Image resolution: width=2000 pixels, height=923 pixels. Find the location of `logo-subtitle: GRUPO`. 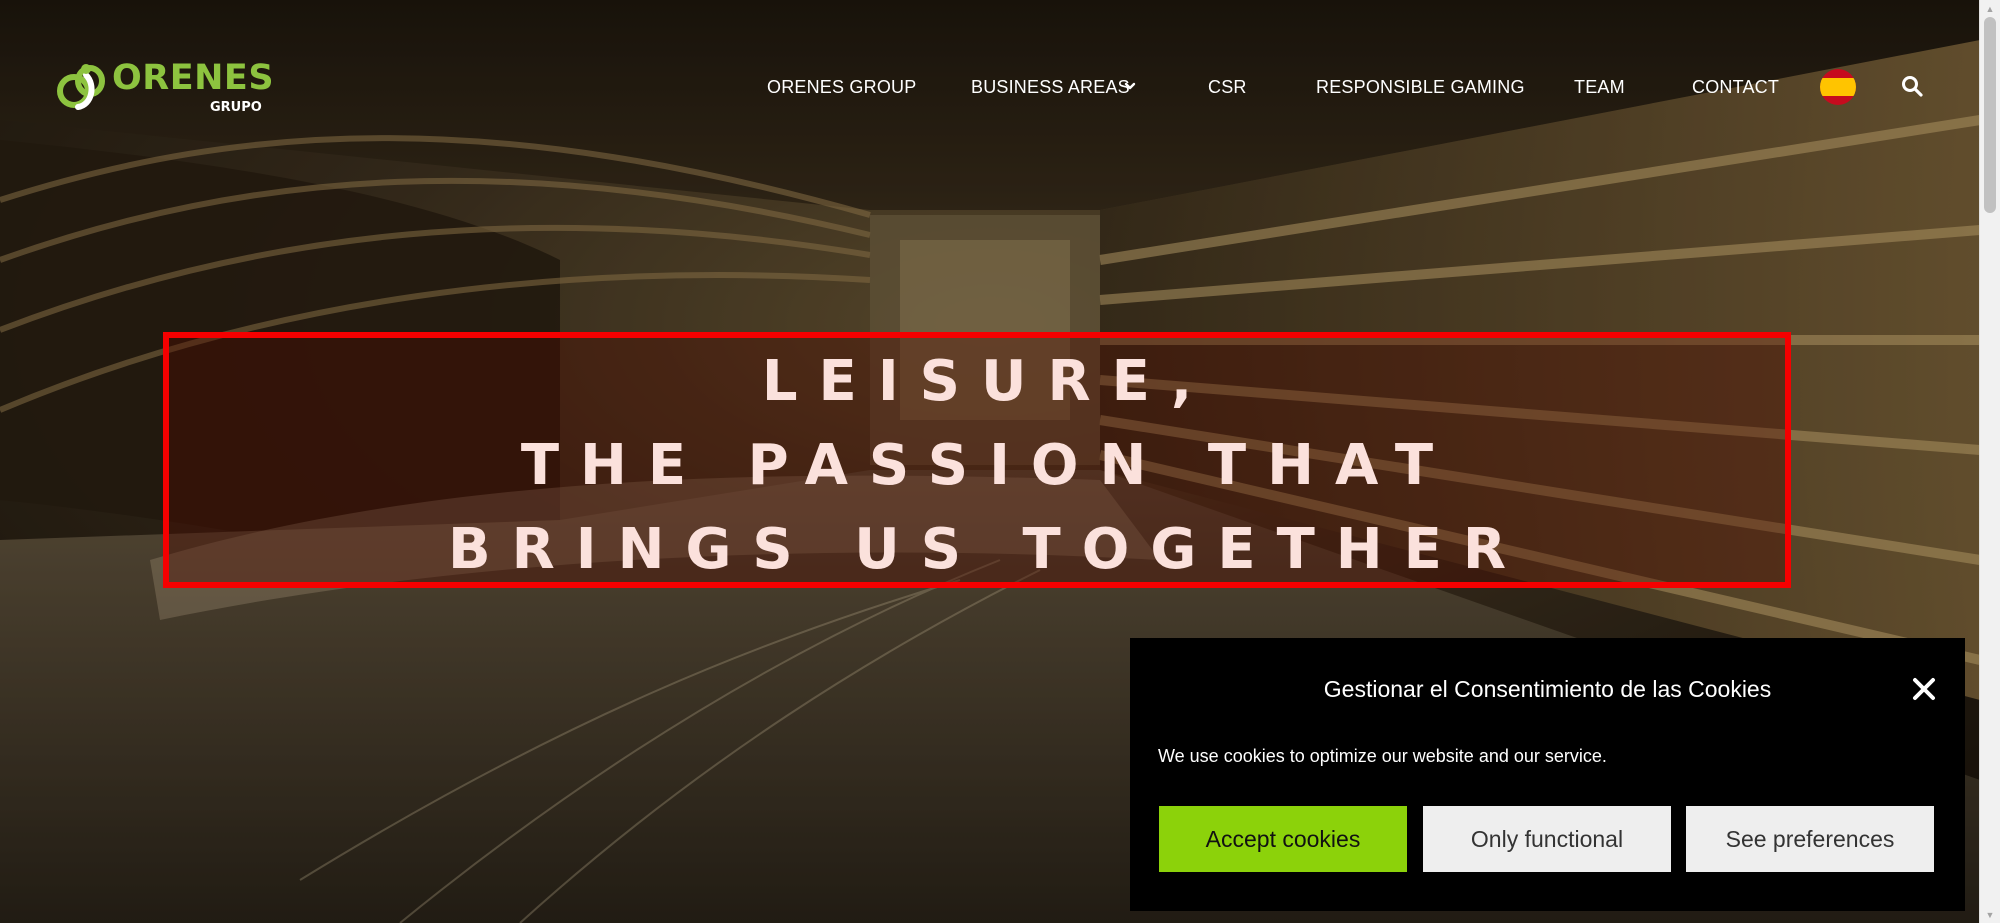

logo-subtitle: GRUPO is located at coordinates (236, 107).